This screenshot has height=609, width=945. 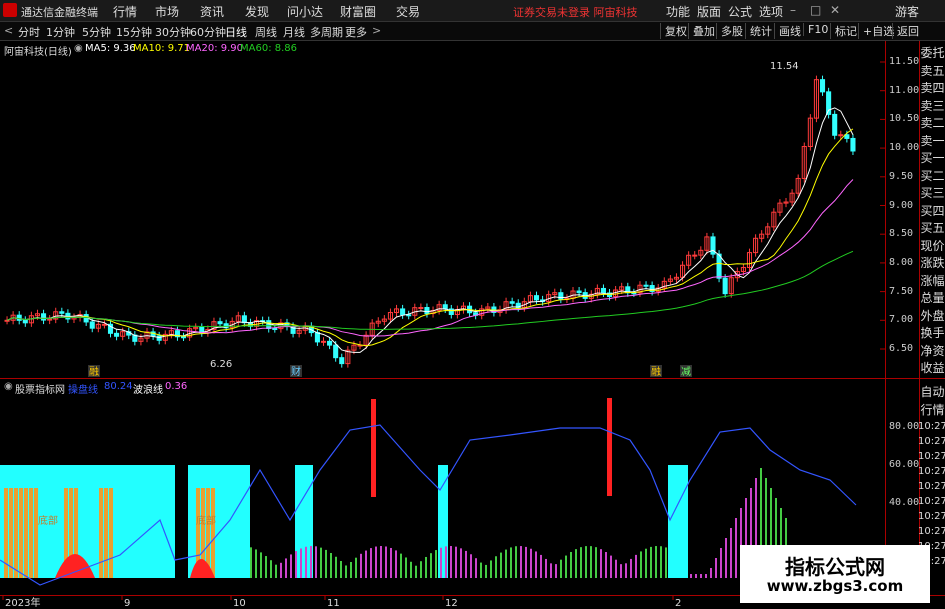 What do you see at coordinates (678, 521) in the screenshot?
I see `bottom-zone-block` at bounding box center [678, 521].